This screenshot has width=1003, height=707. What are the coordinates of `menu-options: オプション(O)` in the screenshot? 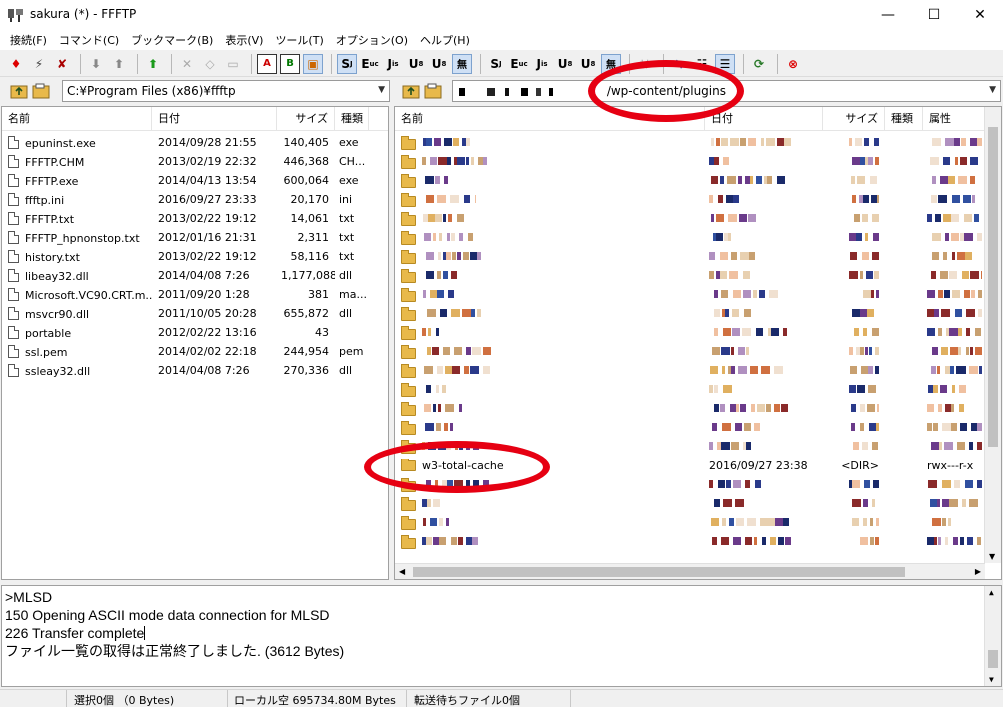 It's located at (372, 40).